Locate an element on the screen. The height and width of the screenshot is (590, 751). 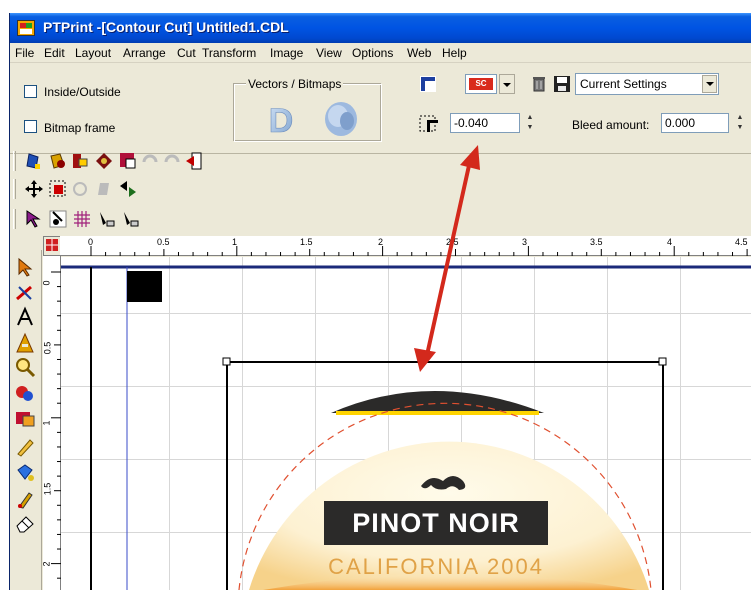
h-ruler-label-3-5: 3.5 is located at coordinates (596, 242).